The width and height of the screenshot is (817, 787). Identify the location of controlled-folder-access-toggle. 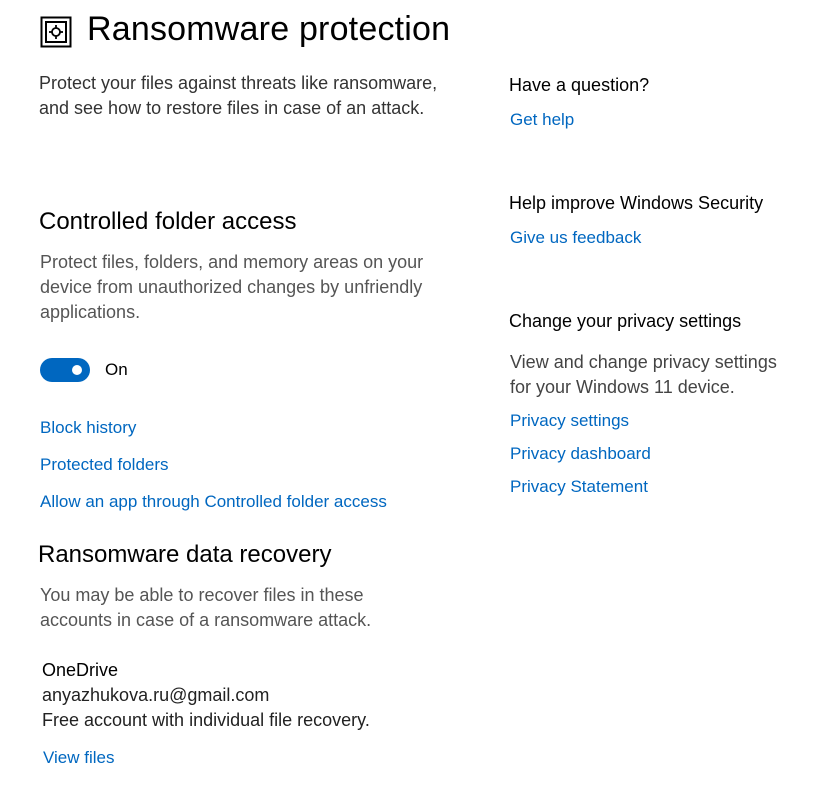
(65, 370).